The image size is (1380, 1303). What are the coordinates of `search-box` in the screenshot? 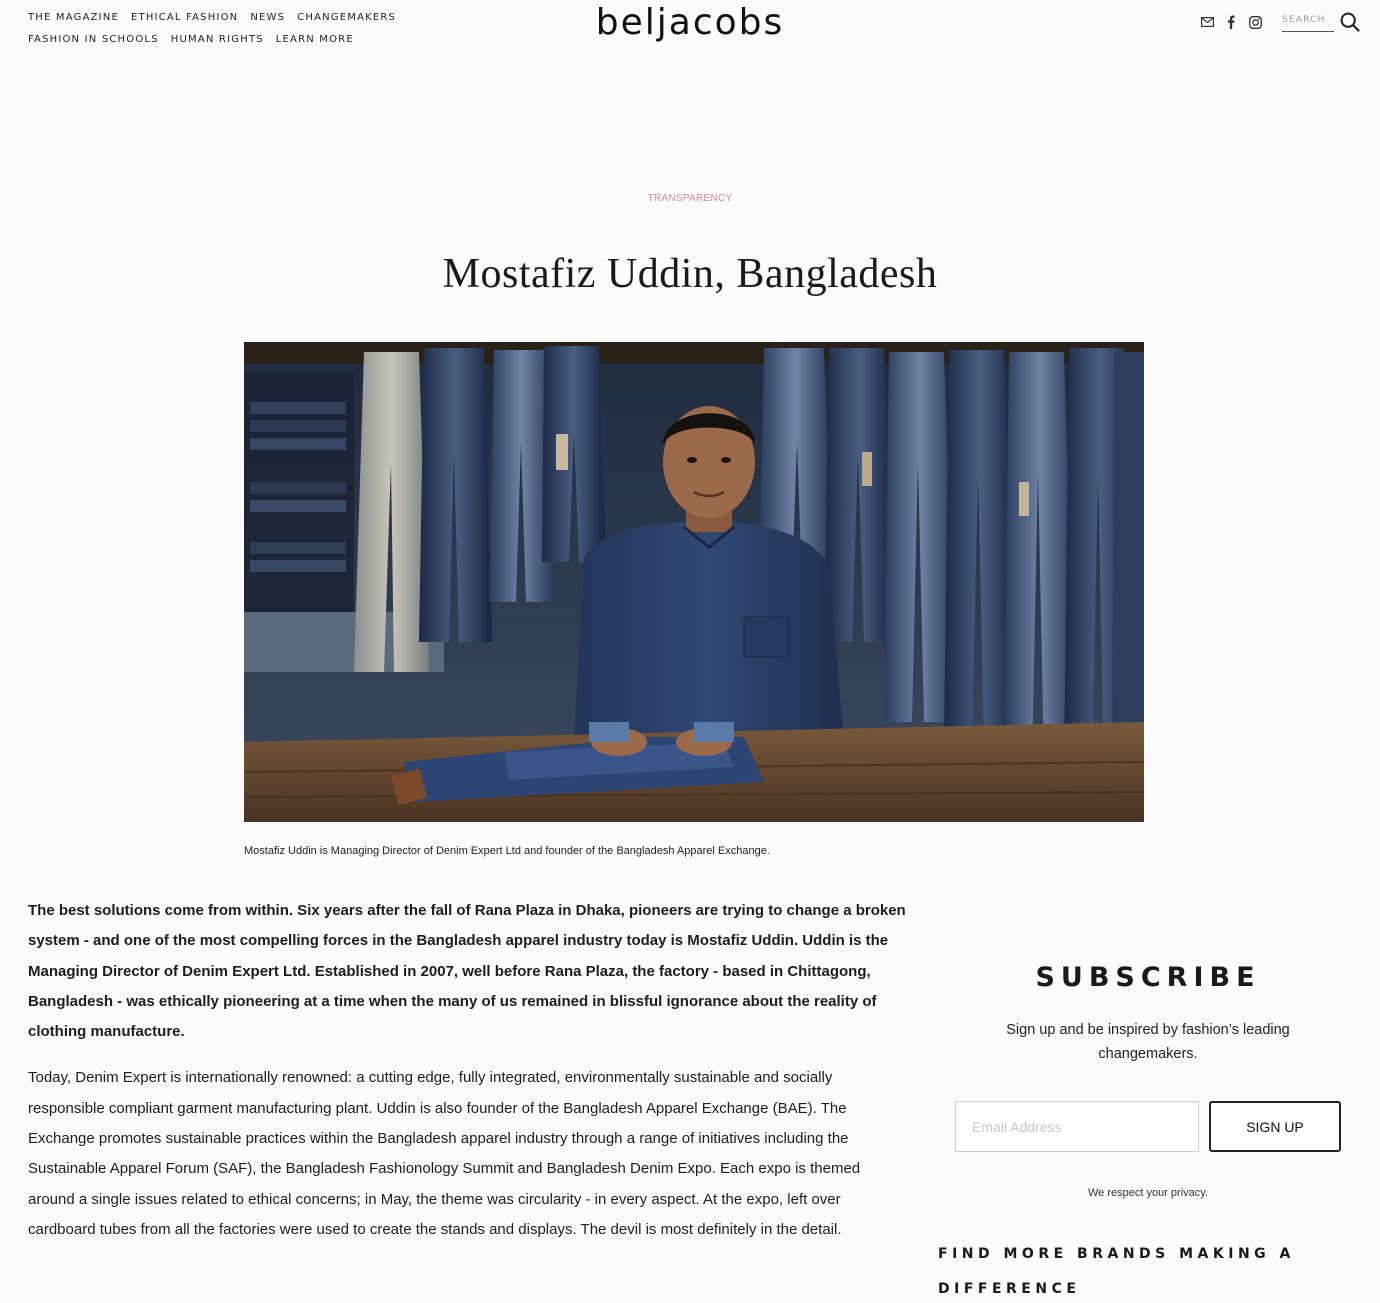 It's located at (1321, 22).